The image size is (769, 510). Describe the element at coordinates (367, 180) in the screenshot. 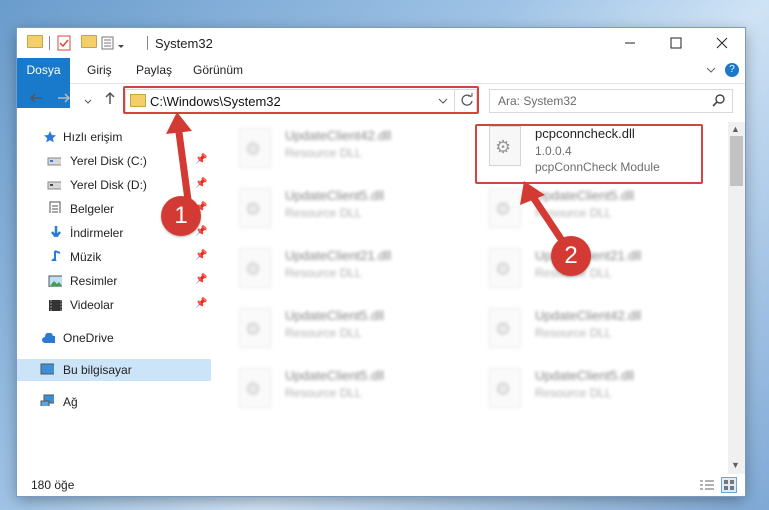

I see `annotation-arrows` at that location.